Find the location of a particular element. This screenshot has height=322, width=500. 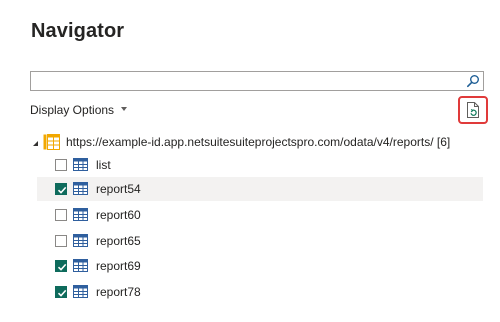

refresh-document-icon is located at coordinates (473, 110).